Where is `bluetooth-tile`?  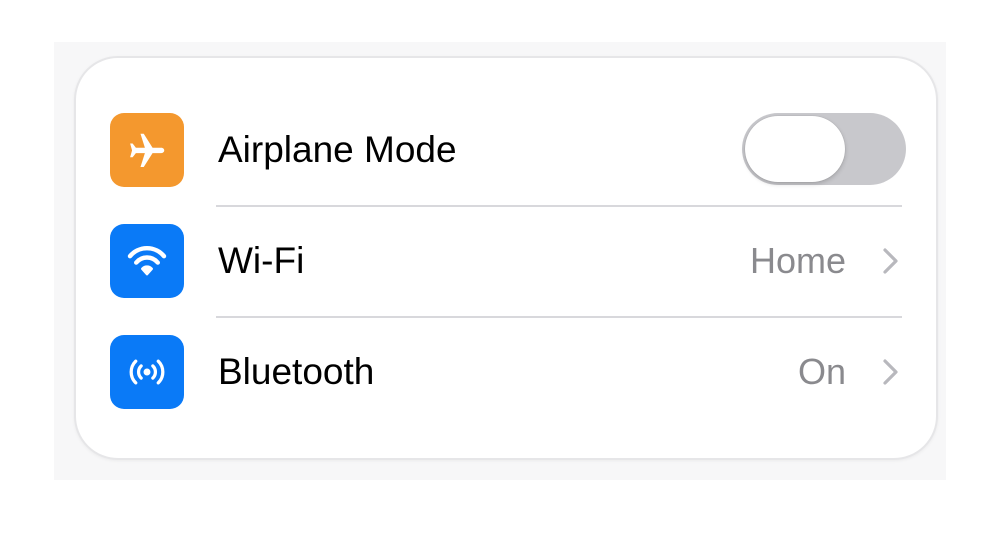 bluetooth-tile is located at coordinates (147, 372).